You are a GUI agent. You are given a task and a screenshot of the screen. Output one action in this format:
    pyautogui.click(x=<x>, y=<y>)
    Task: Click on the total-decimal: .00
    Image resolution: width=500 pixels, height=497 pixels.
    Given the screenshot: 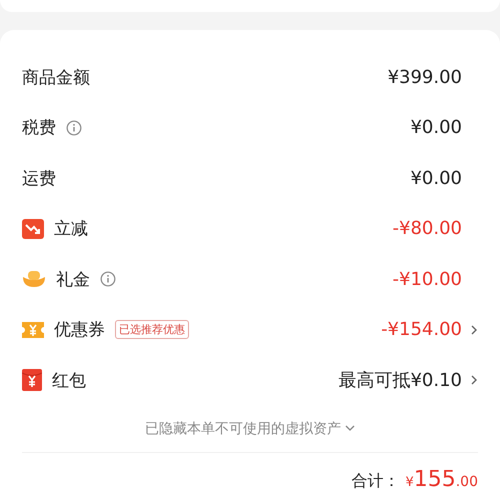 What is the action you would take?
    pyautogui.click(x=467, y=482)
    